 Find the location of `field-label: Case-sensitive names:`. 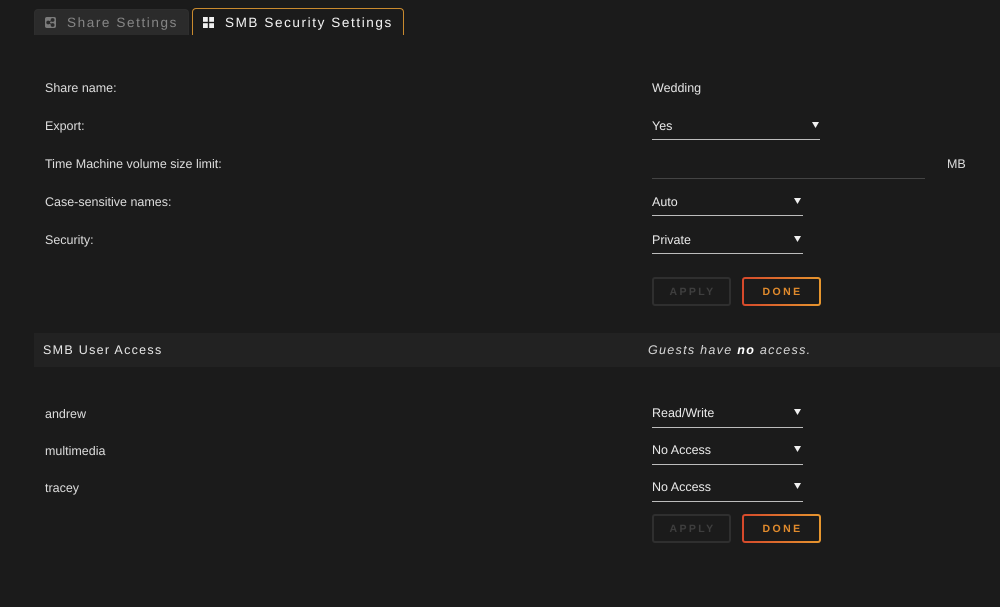

field-label: Case-sensitive names: is located at coordinates (108, 202).